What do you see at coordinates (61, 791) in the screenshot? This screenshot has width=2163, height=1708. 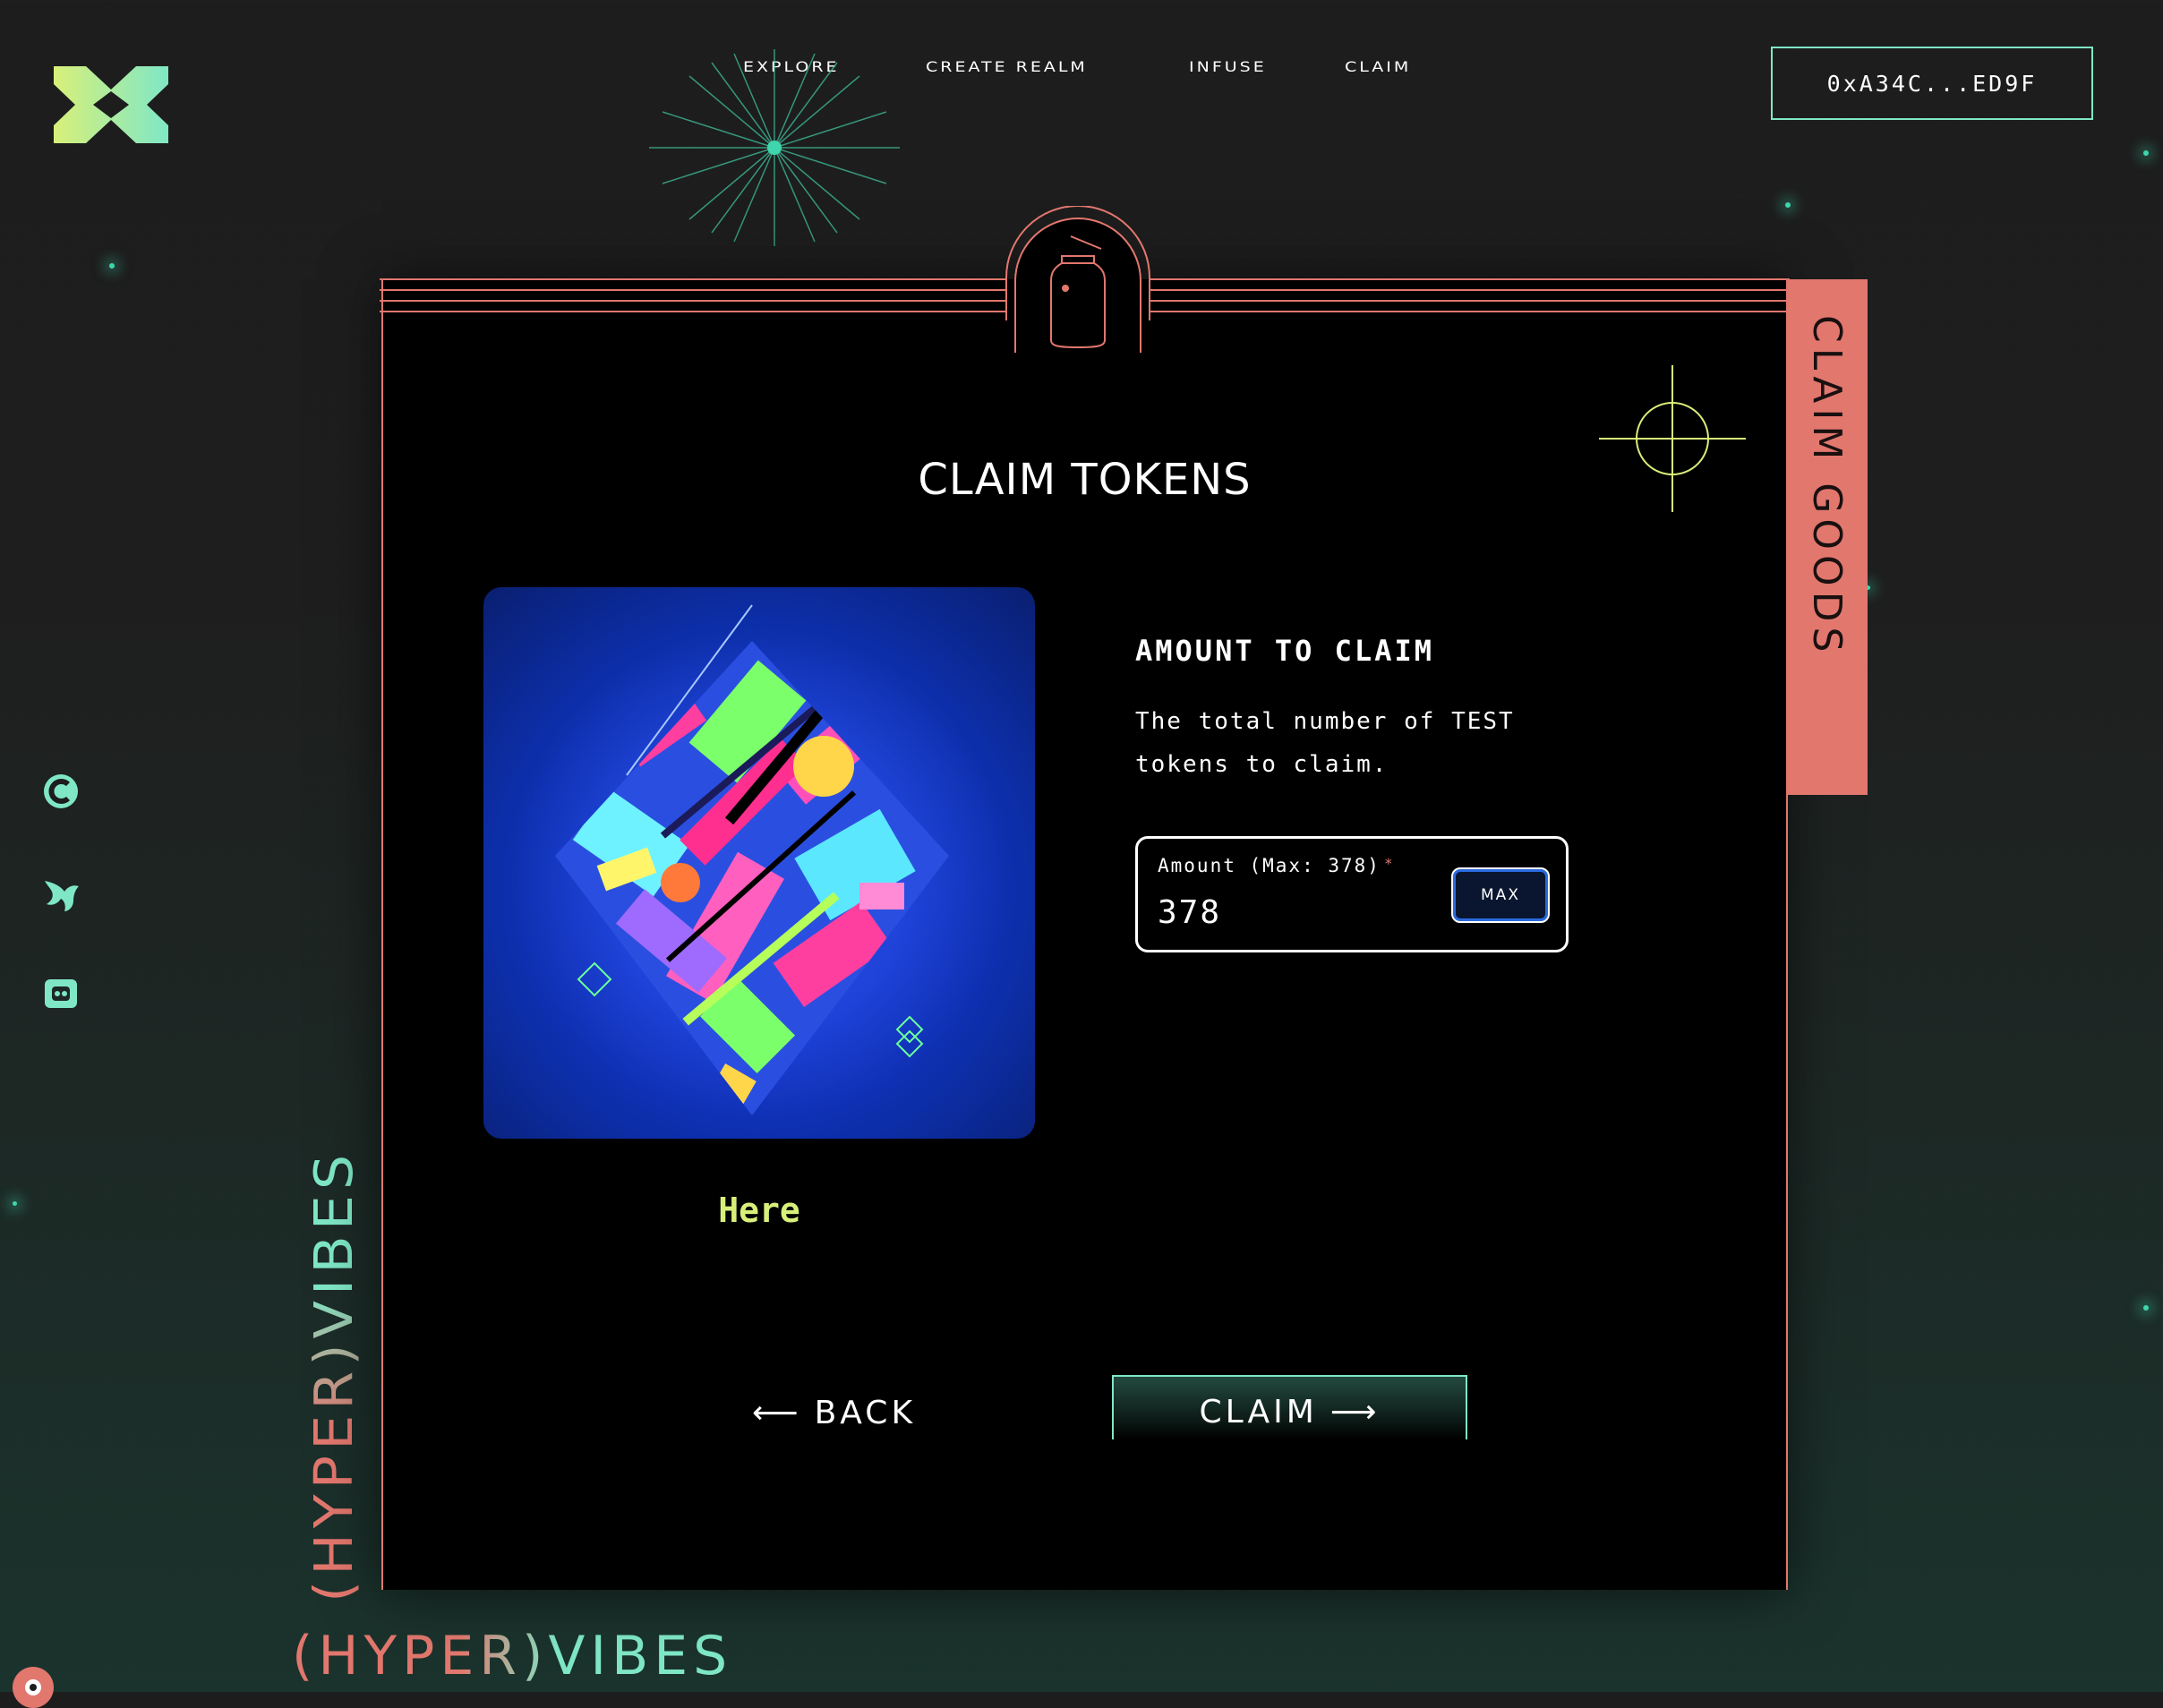 I see `coin-icon` at bounding box center [61, 791].